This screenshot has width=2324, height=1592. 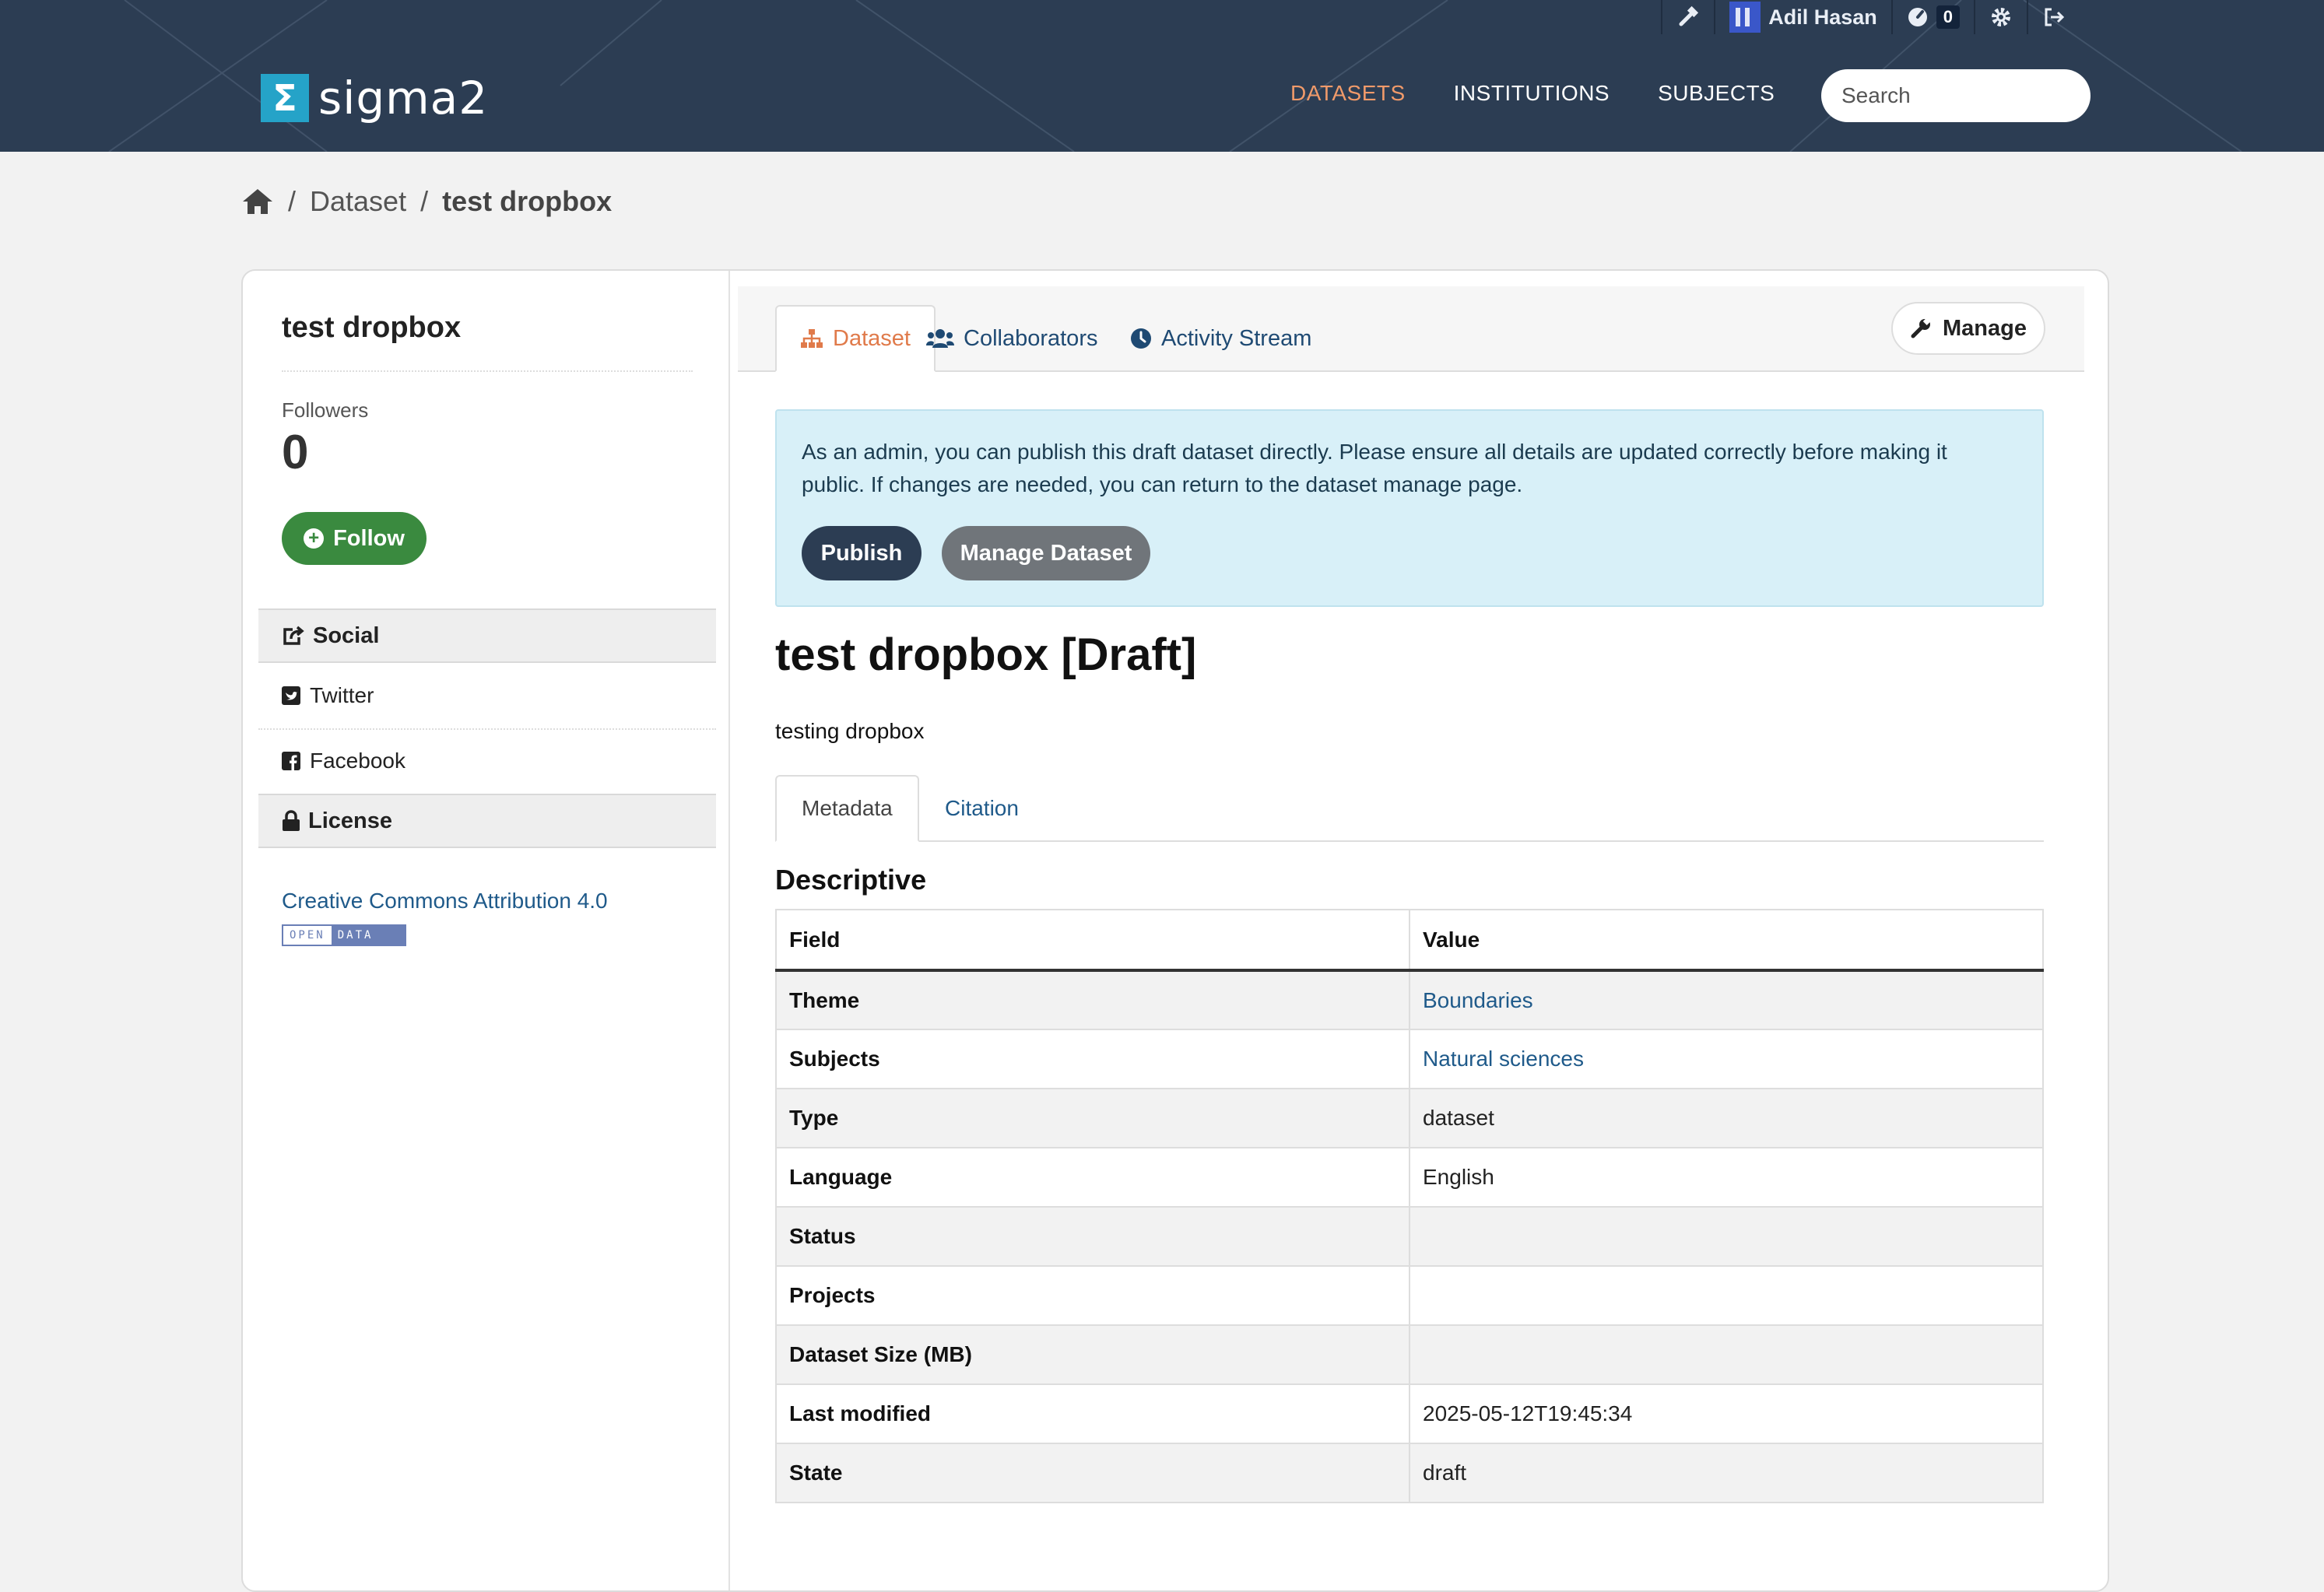 I want to click on sign-out-icon, so click(x=2055, y=17).